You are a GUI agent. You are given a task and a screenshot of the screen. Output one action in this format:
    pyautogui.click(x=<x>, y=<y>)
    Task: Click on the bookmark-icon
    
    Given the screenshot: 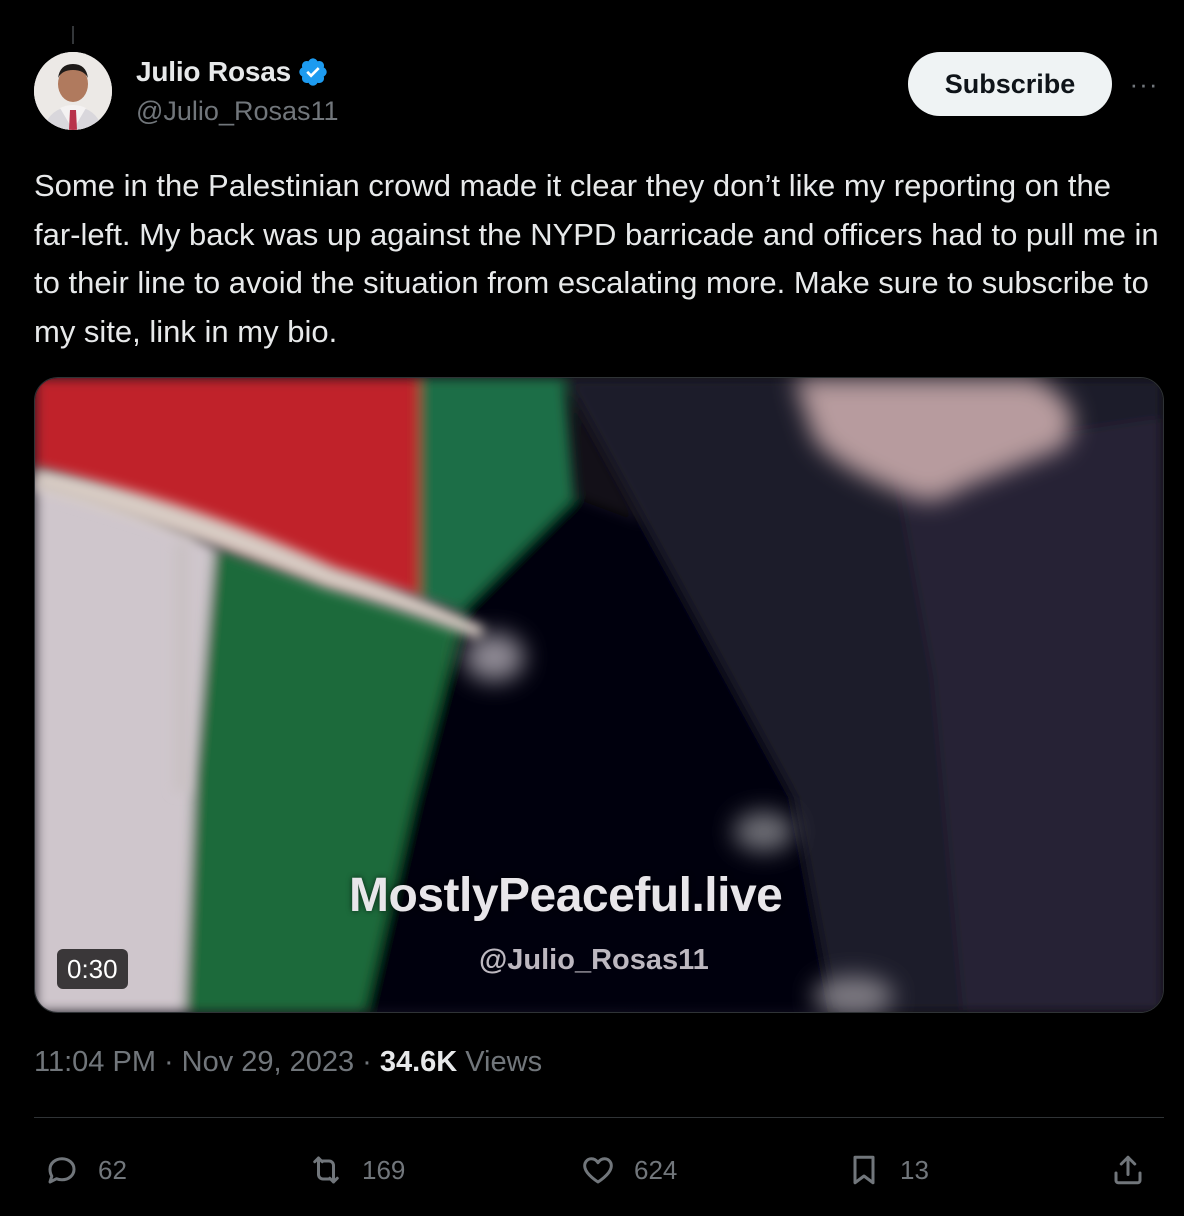 What is the action you would take?
    pyautogui.click(x=864, y=1170)
    